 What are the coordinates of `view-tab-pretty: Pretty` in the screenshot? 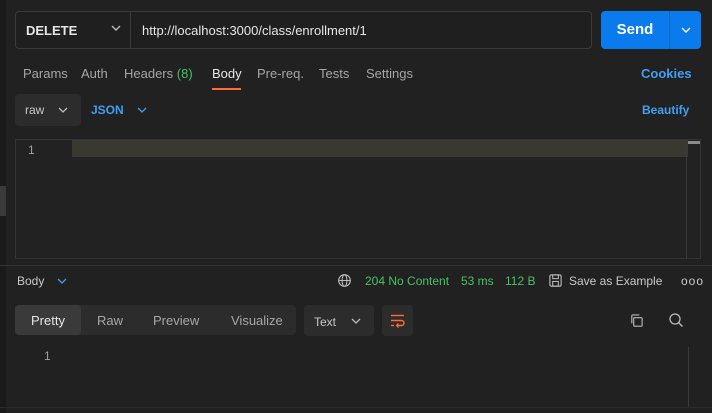 It's located at (48, 320).